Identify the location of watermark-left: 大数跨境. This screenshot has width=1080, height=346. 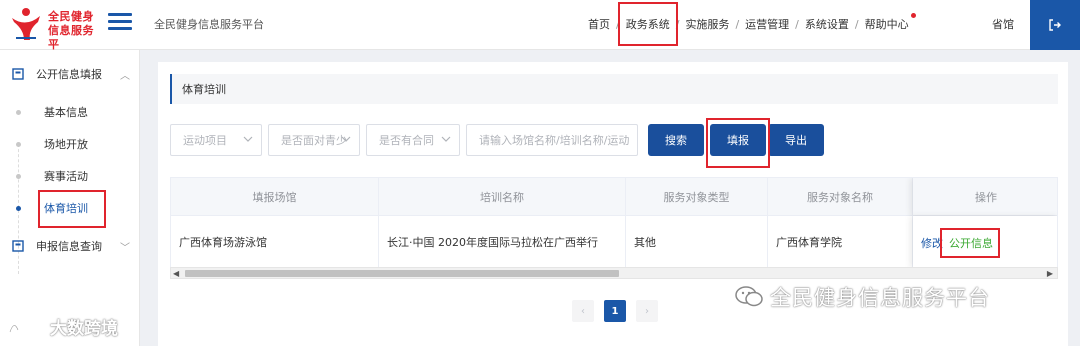
(63, 326).